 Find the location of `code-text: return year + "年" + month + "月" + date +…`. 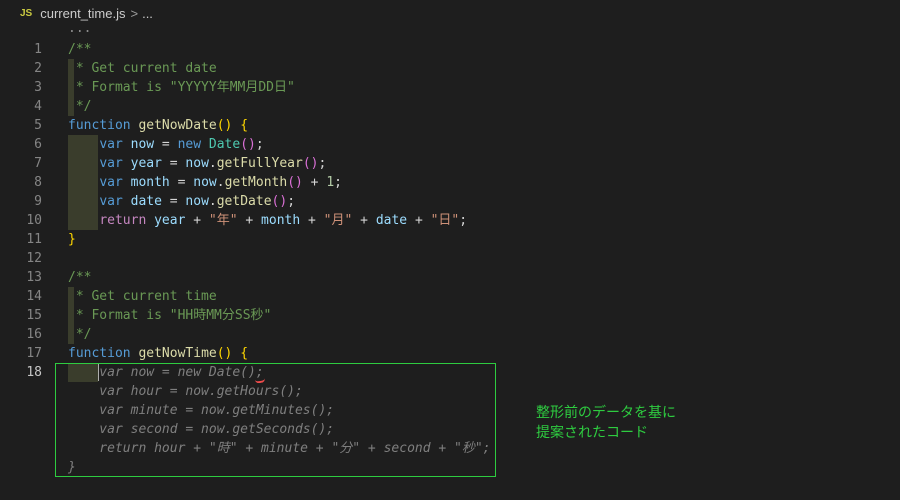

code-text: return year + "年" + month + "月" + date +… is located at coordinates (283, 220).